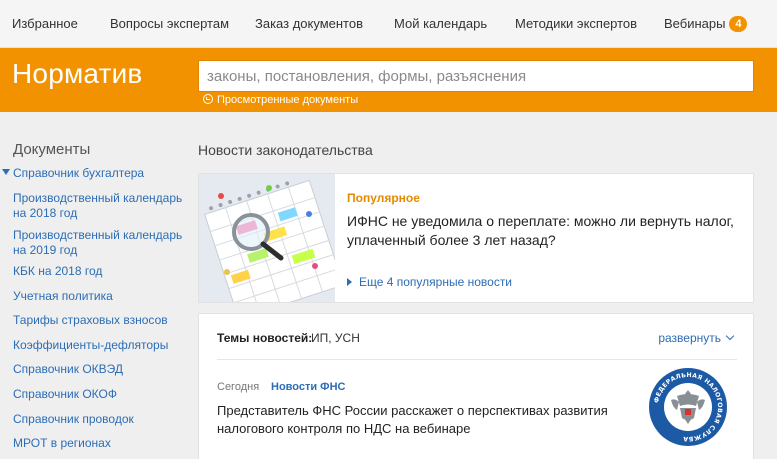  What do you see at coordinates (576, 23) in the screenshot?
I see `nav-expert-methods: Методики экспертов` at bounding box center [576, 23].